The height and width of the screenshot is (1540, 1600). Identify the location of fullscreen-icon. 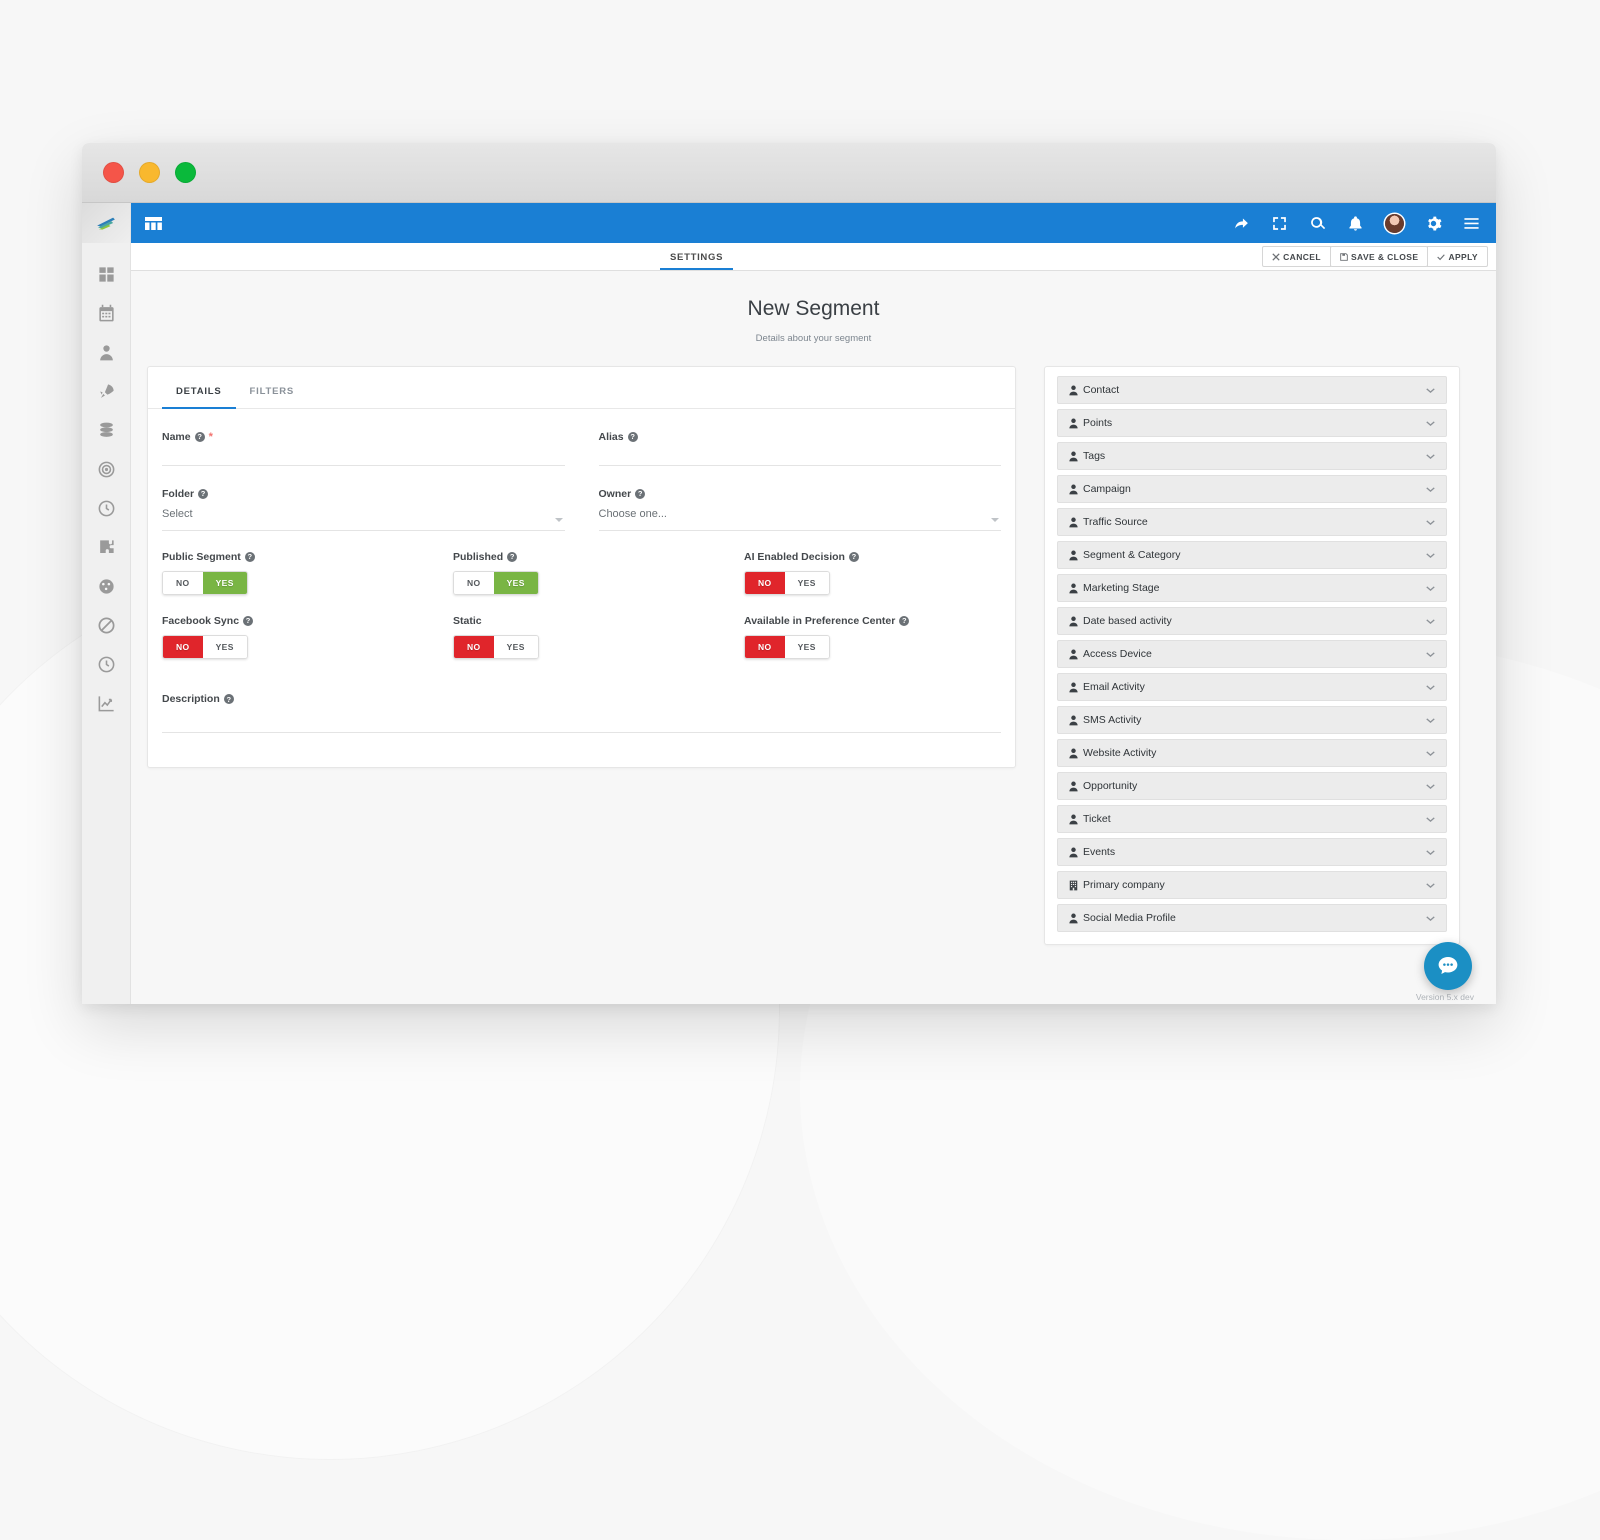
(1279, 223).